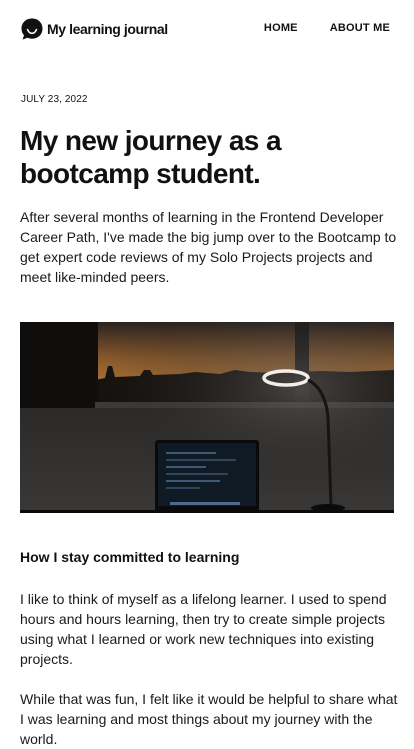 The width and height of the screenshot is (414, 749). I want to click on nav-about-me-link: ABOUT ME, so click(360, 28).